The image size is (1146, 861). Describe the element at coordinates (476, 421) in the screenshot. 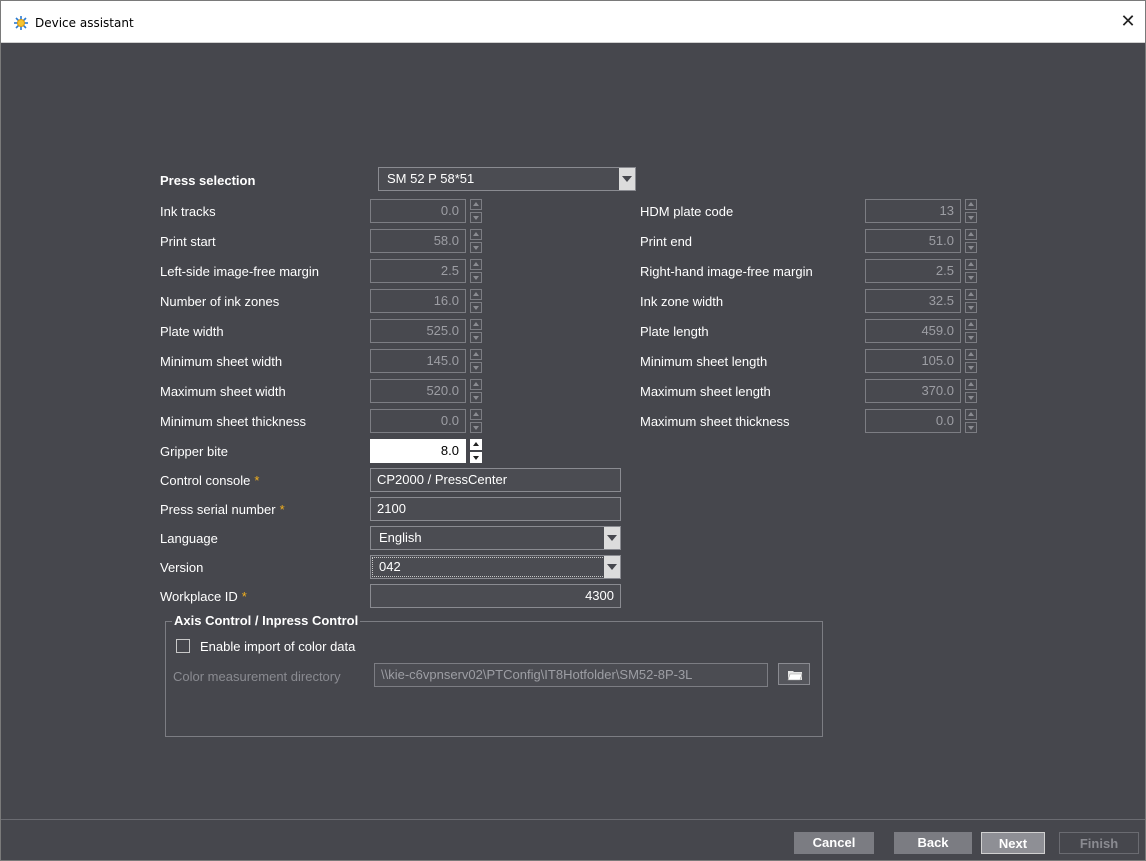

I see `min-sheet-thickness-spinner` at that location.